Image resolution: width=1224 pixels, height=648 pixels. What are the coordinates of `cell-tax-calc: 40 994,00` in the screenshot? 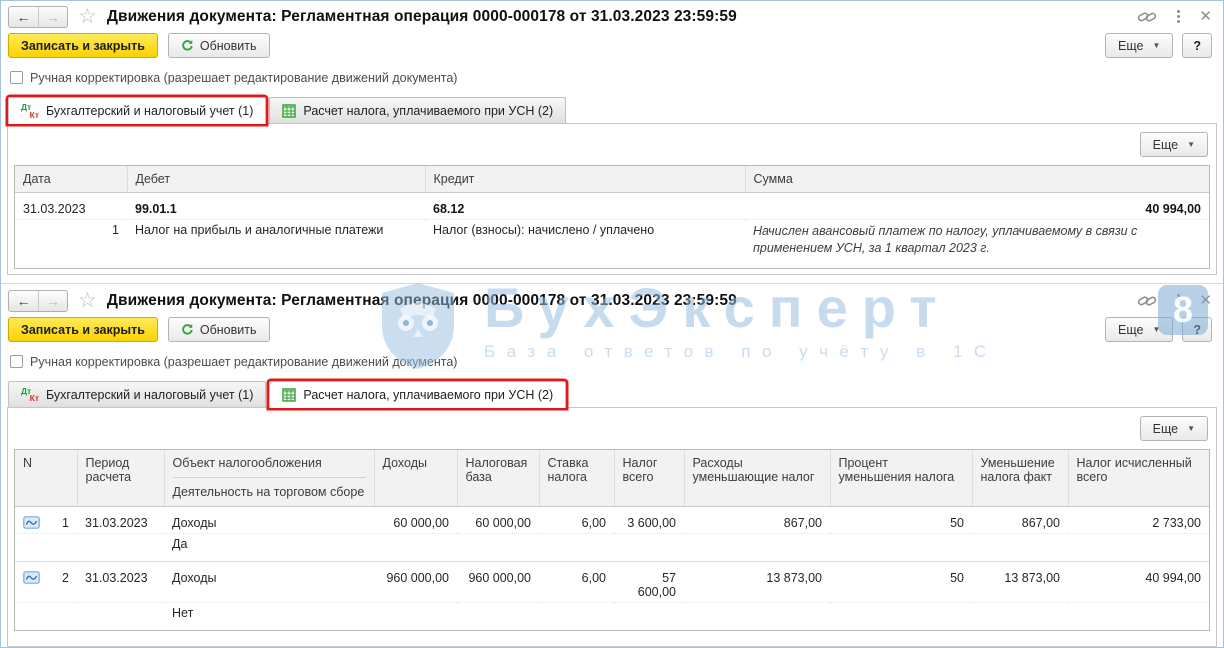 It's located at (1138, 581).